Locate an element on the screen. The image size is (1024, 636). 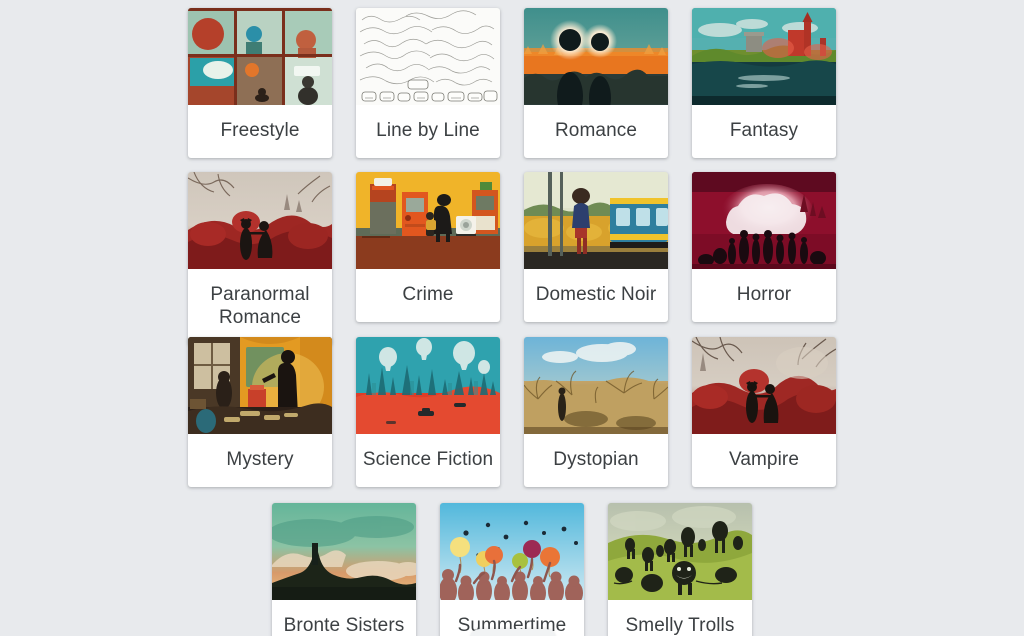
domestic-noir-thumbnail-image is located at coordinates (596, 220).